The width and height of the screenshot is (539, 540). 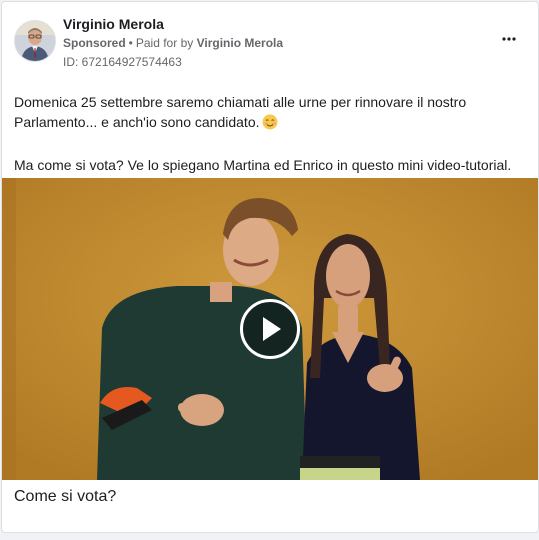 What do you see at coordinates (122, 62) in the screenshot?
I see `ad-id: ID: 672164927574463` at bounding box center [122, 62].